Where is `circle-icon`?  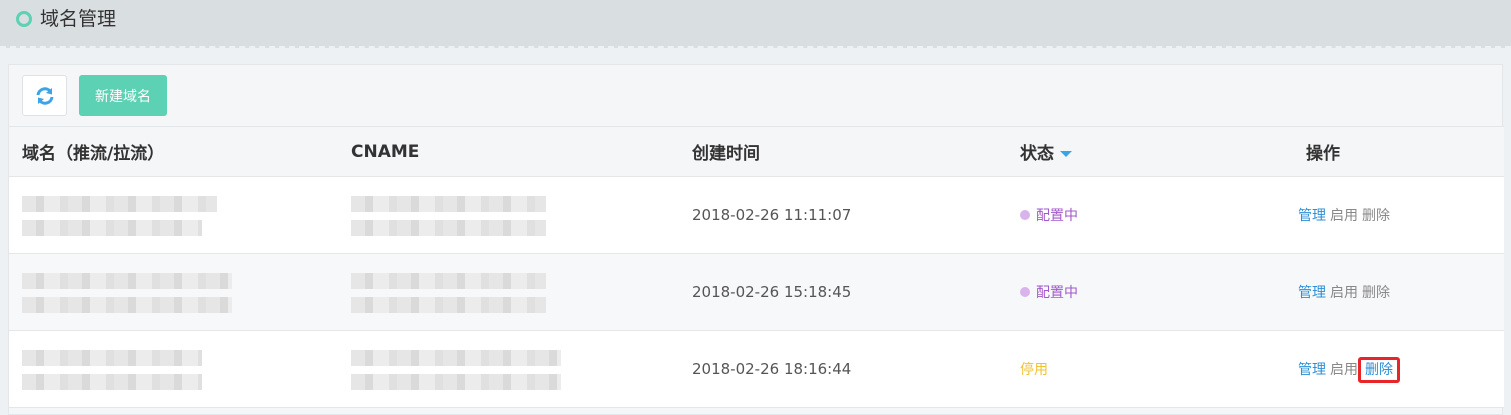 circle-icon is located at coordinates (24, 19).